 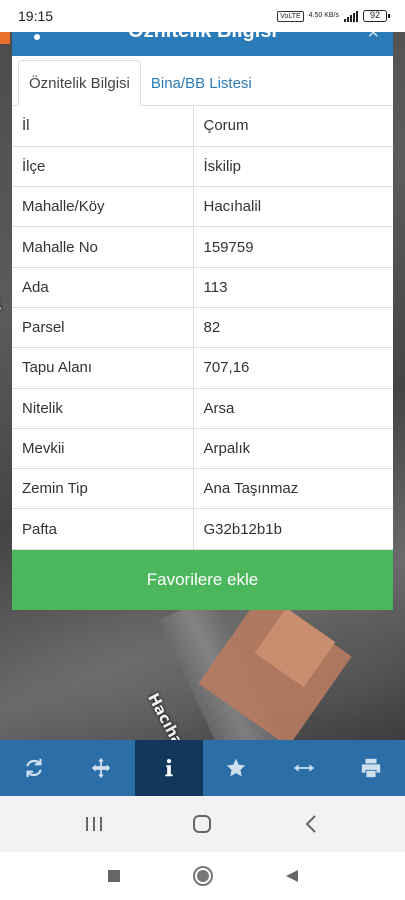 I want to click on attribute-value: Arsa, so click(x=293, y=408).